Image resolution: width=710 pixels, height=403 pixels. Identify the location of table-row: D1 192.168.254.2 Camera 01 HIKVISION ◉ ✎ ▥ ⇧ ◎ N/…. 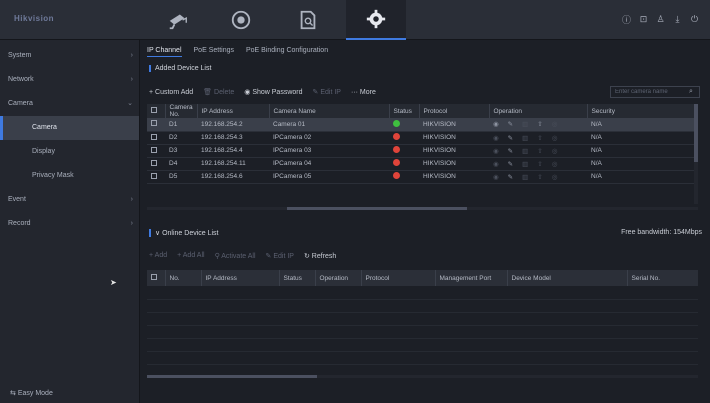
(422, 124).